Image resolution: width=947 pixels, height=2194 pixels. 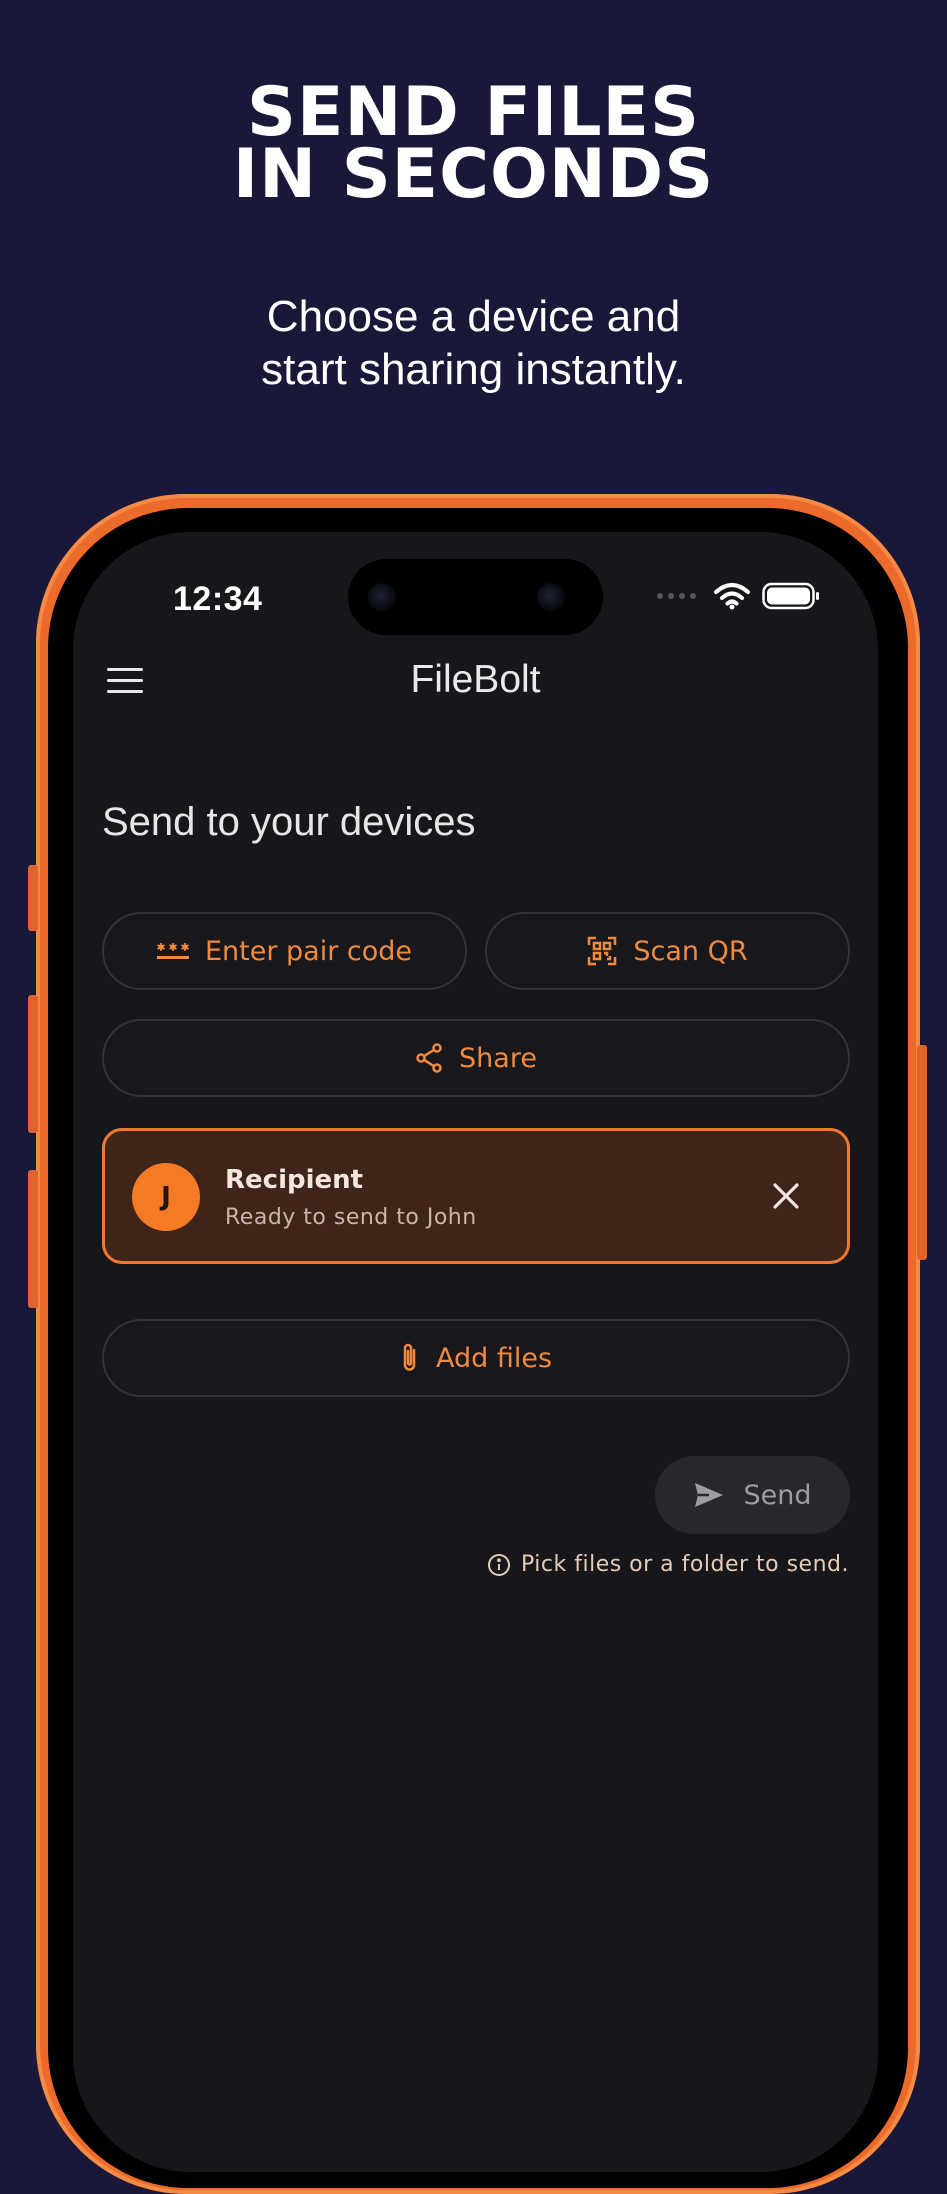 I want to click on battery-icon, so click(x=790, y=596).